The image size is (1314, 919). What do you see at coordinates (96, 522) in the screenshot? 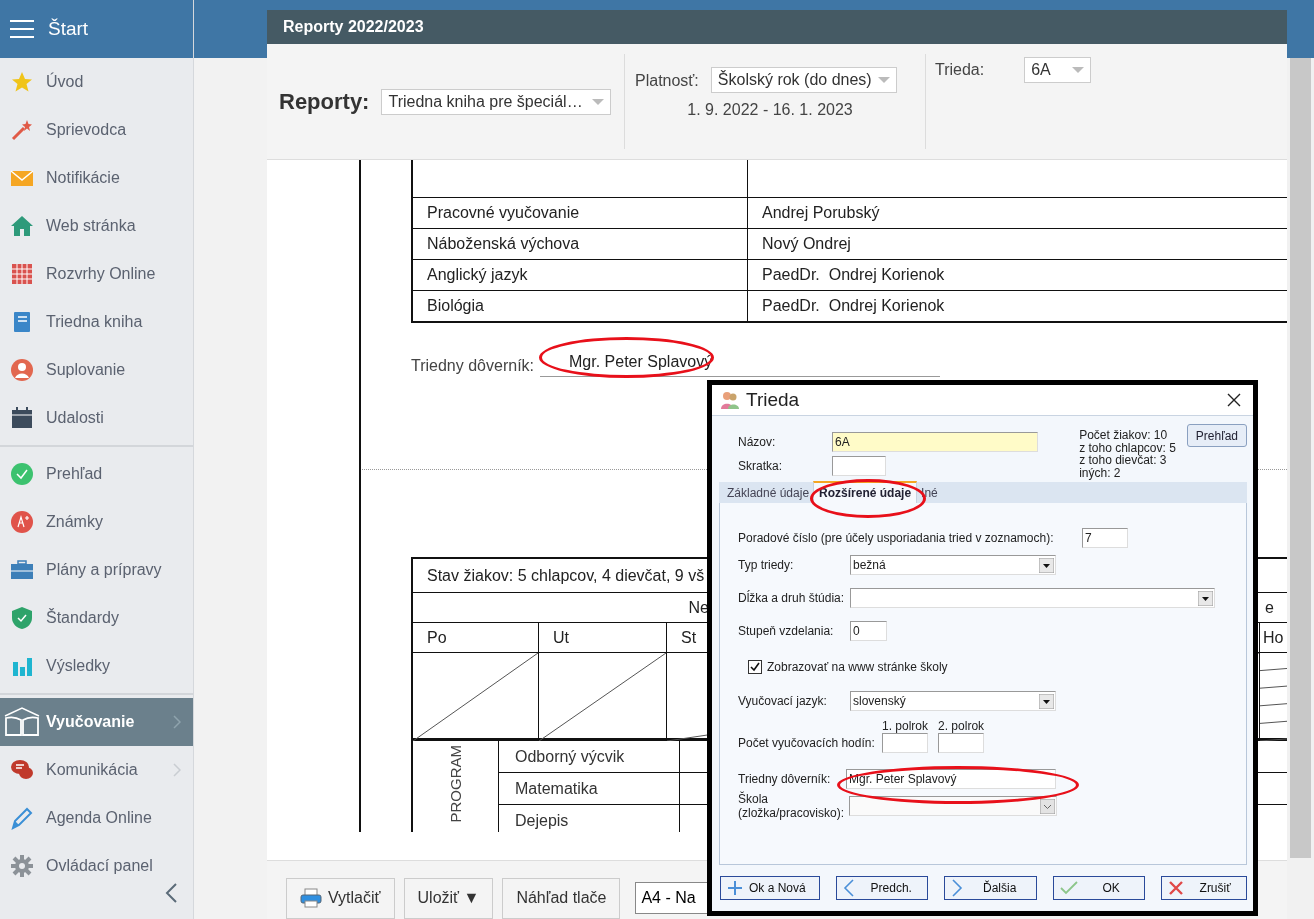
I see `sidebar-item: Známky` at bounding box center [96, 522].